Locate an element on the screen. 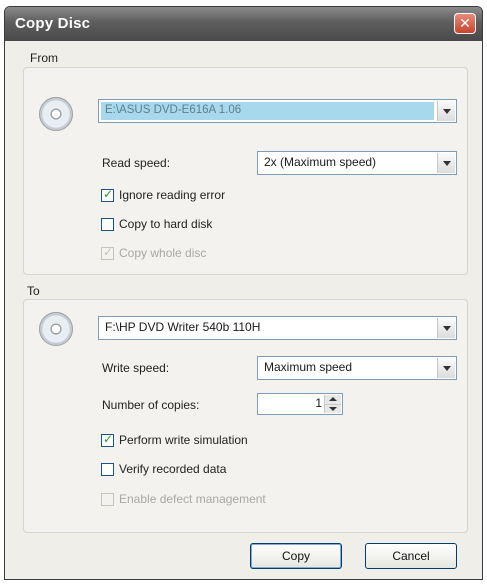  source-drive-select: E:\ASUS DVD-E616A 1.06 is located at coordinates (277, 111).